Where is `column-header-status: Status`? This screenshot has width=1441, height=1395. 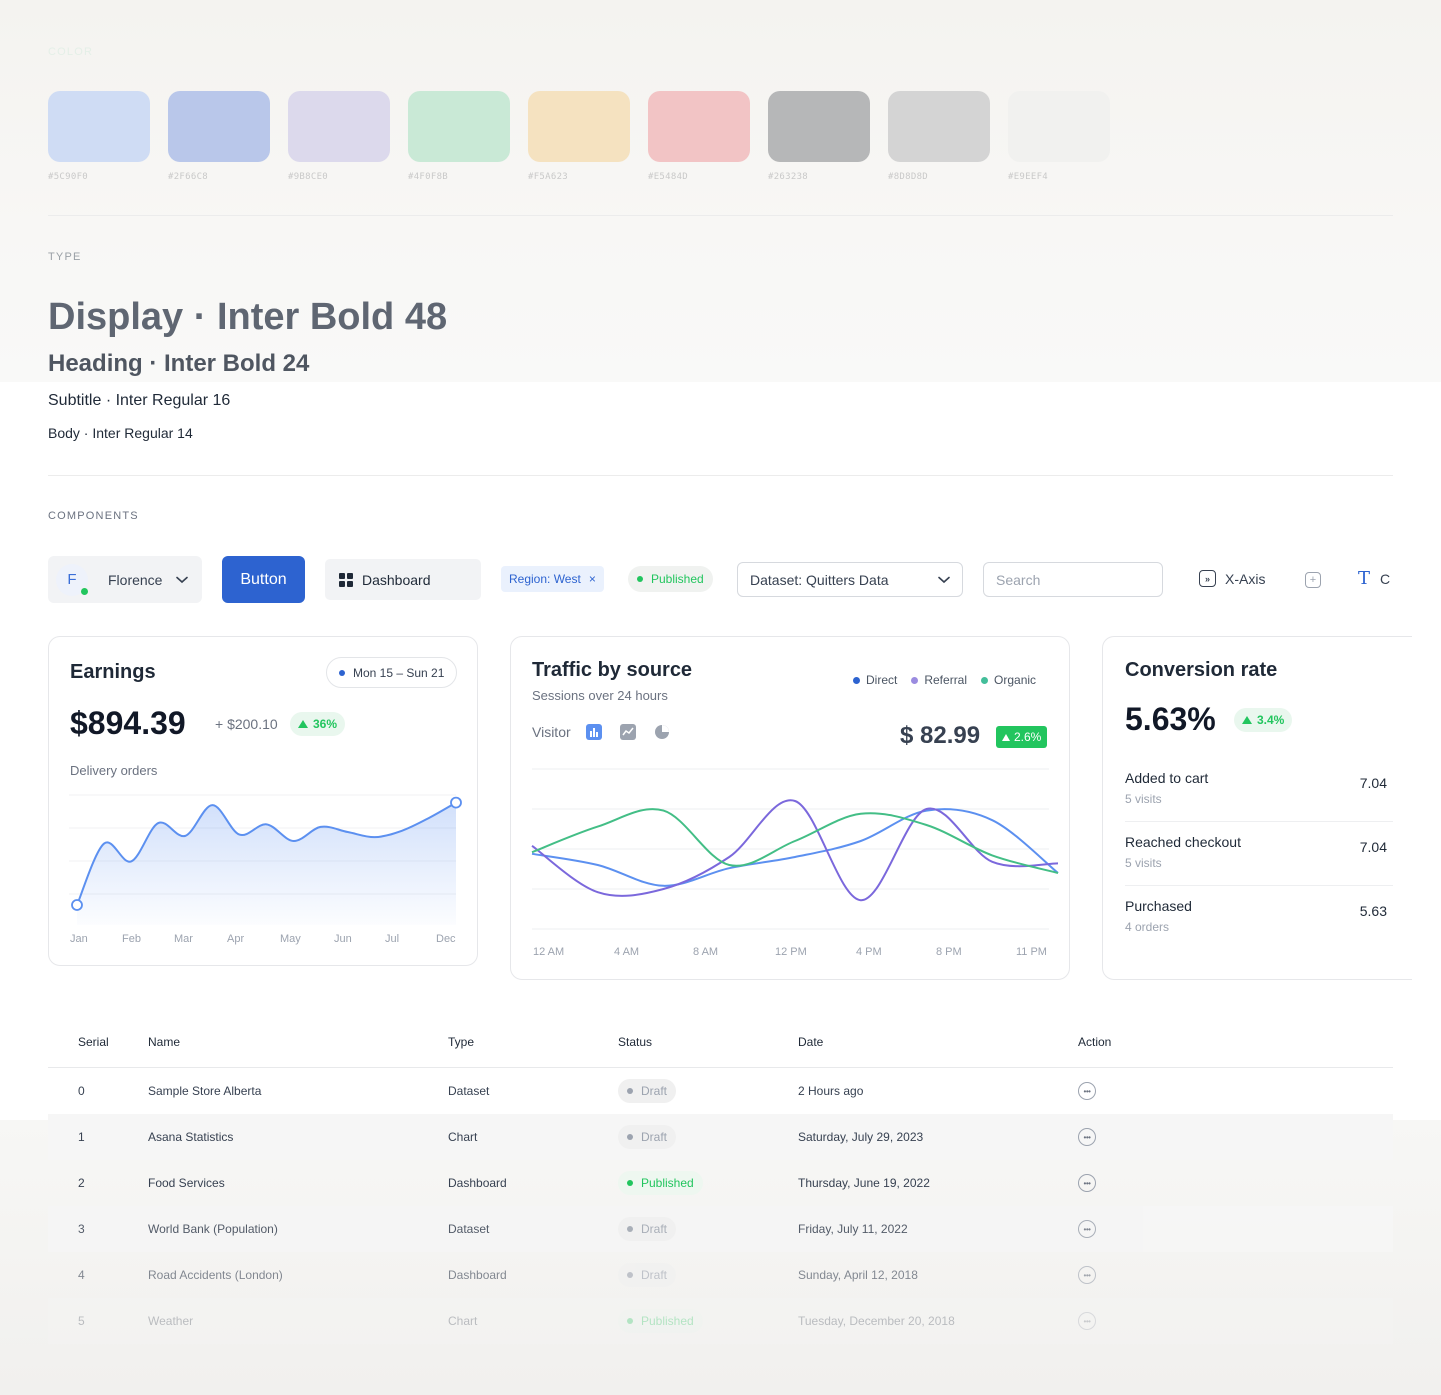 column-header-status: Status is located at coordinates (635, 1042).